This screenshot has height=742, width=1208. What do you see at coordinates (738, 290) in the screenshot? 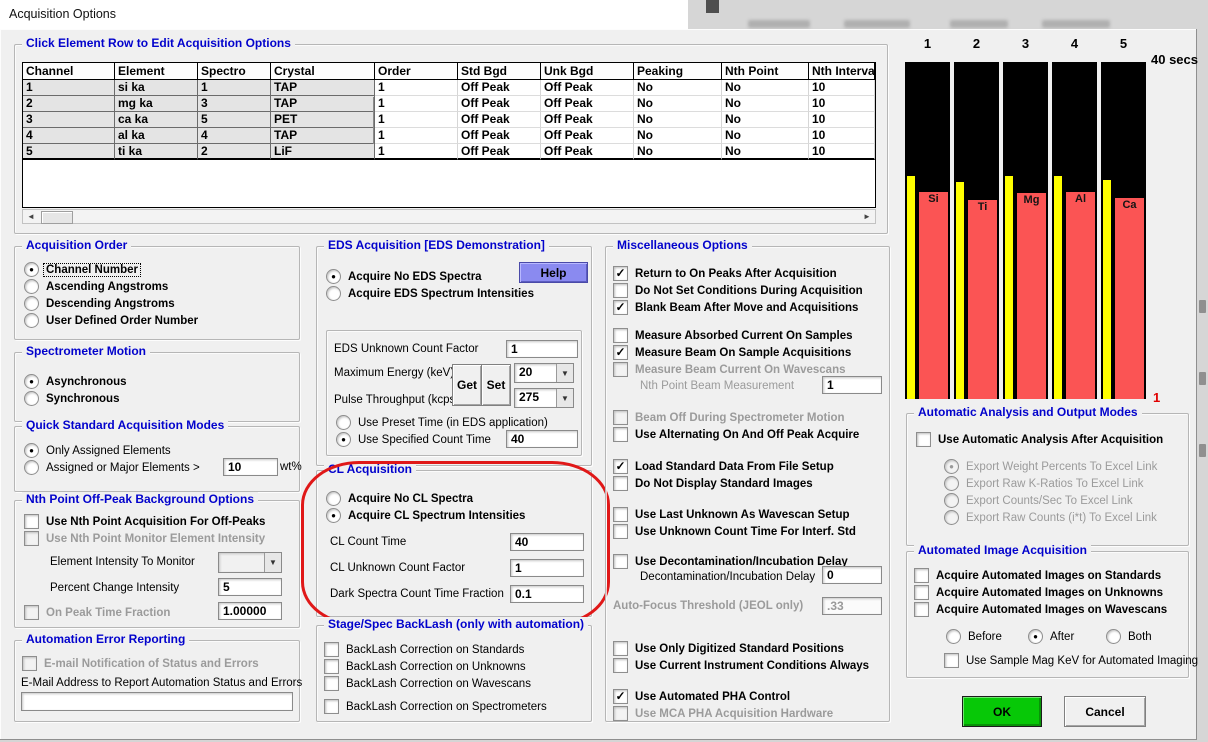
I see `checkbox-no-set-conditions: Do Not Set Conditions During Acquisition` at bounding box center [738, 290].